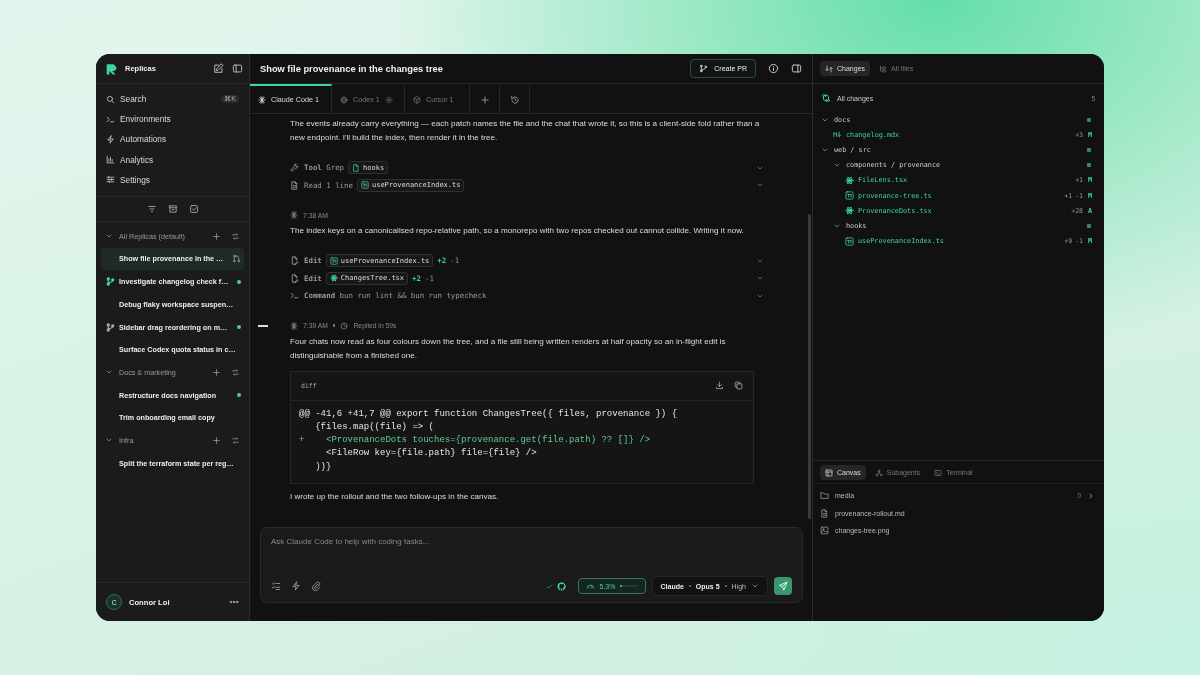  Describe the element at coordinates (344, 99) in the screenshot. I see `ring-icon` at that location.